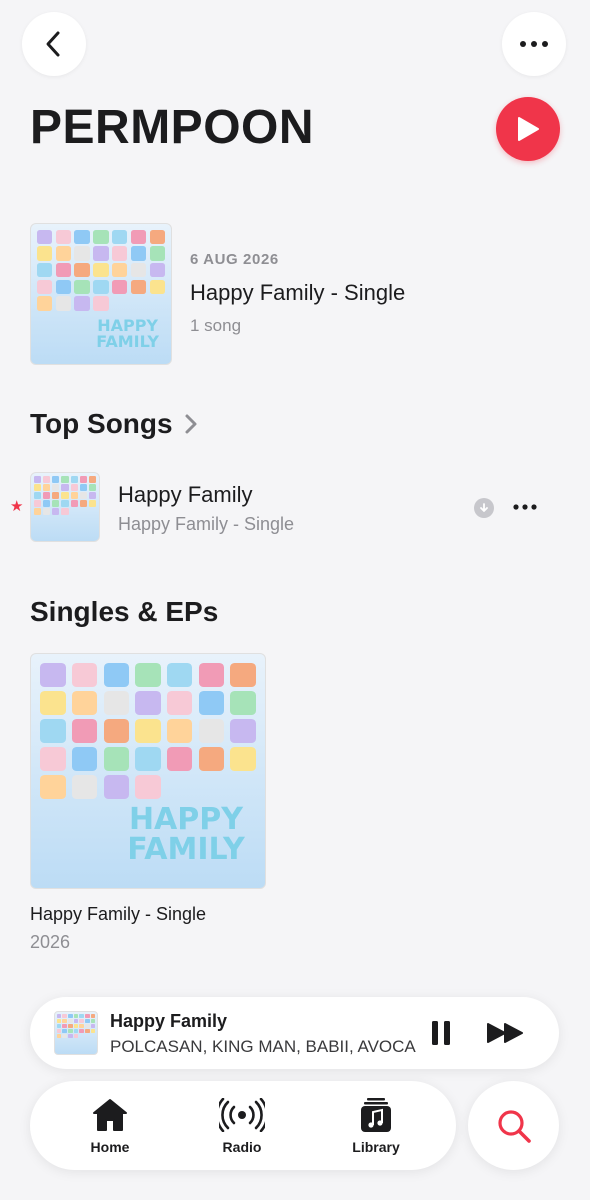  What do you see at coordinates (118, 914) in the screenshot?
I see `single-title: Happy Family - Single` at bounding box center [118, 914].